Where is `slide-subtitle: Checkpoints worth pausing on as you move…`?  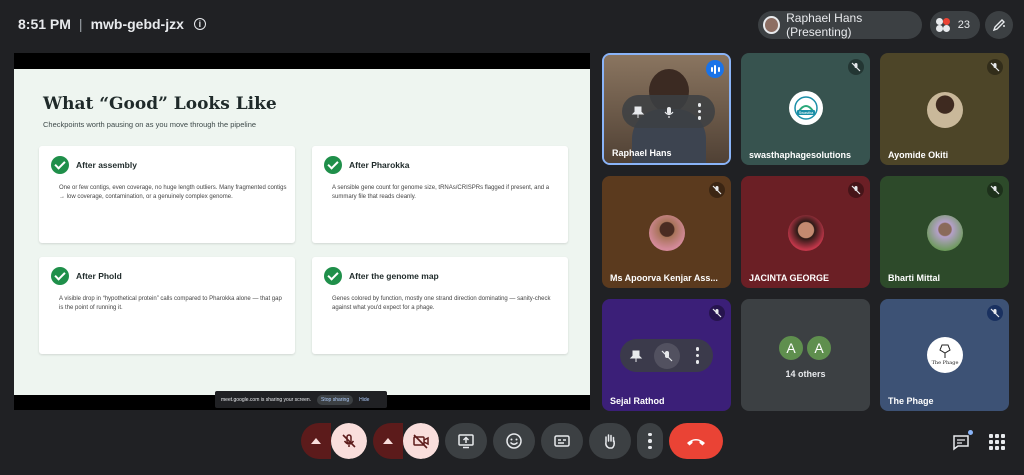 slide-subtitle: Checkpoints worth pausing on as you move… is located at coordinates (150, 124).